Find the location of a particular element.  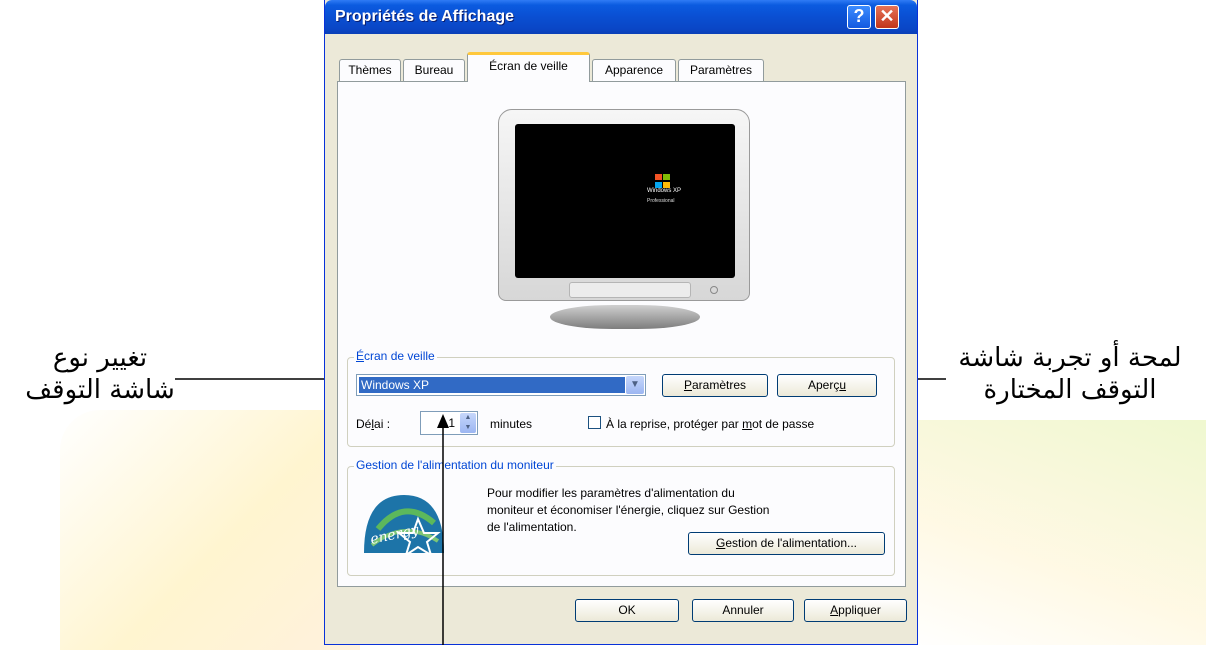

spinner-arrows-icon: ▲ ▼ is located at coordinates (468, 423).